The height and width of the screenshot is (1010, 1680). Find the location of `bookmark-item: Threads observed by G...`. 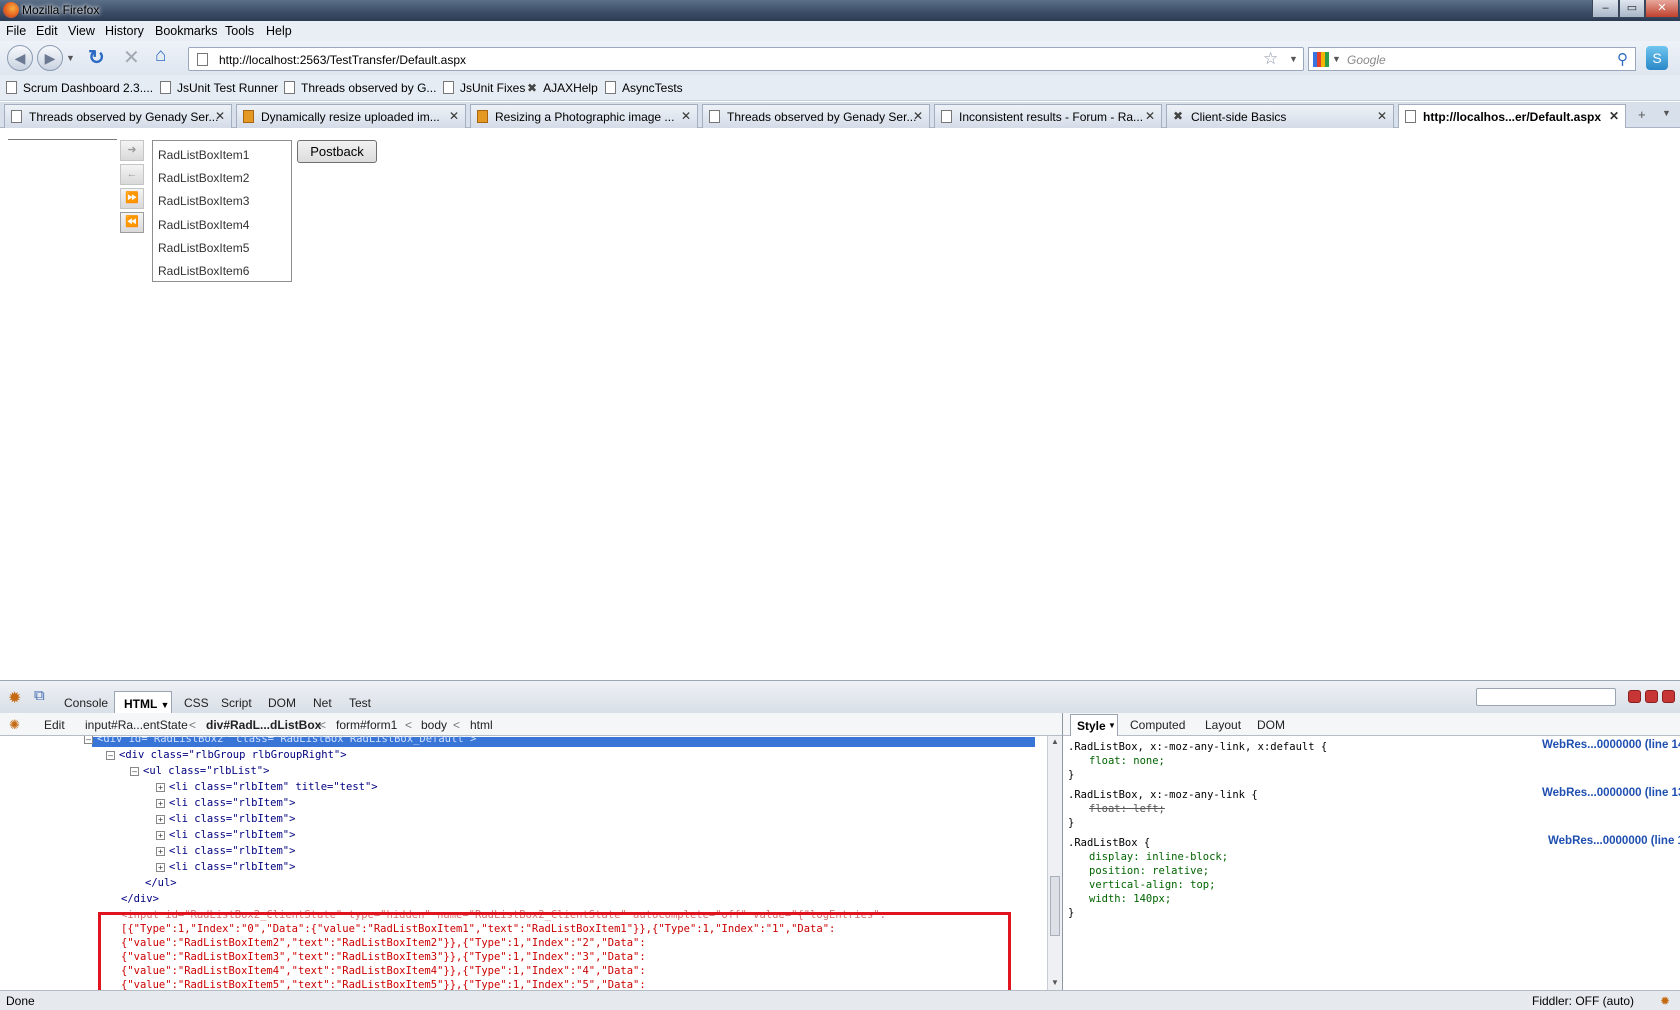

bookmark-item: Threads observed by G... is located at coordinates (360, 88).